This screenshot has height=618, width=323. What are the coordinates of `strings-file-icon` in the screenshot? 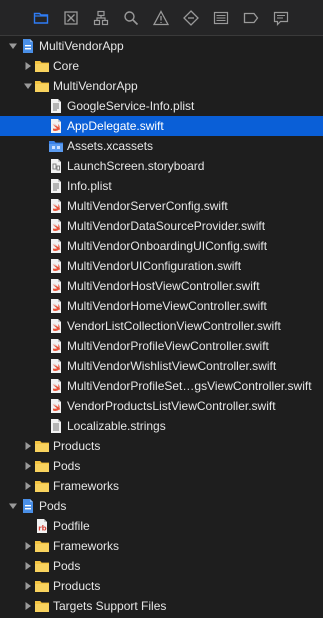 It's located at (56, 426).